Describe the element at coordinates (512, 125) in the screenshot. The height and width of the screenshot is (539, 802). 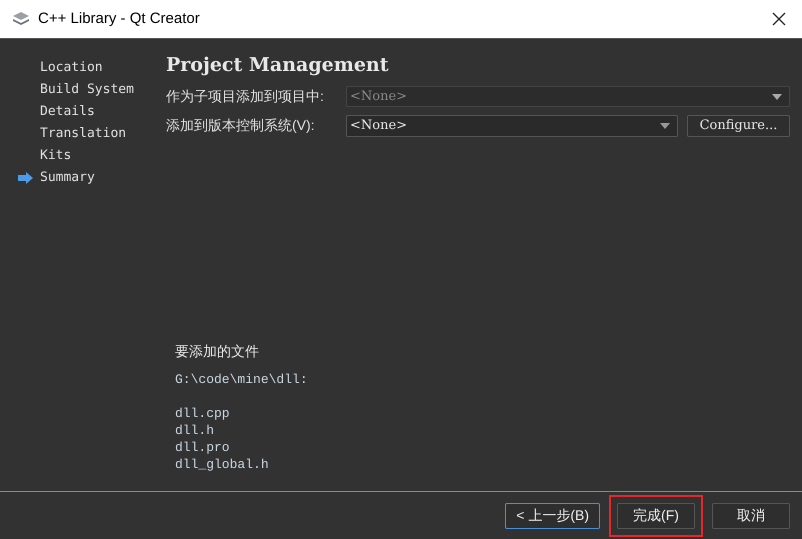
I see `combo-box: <None>` at that location.